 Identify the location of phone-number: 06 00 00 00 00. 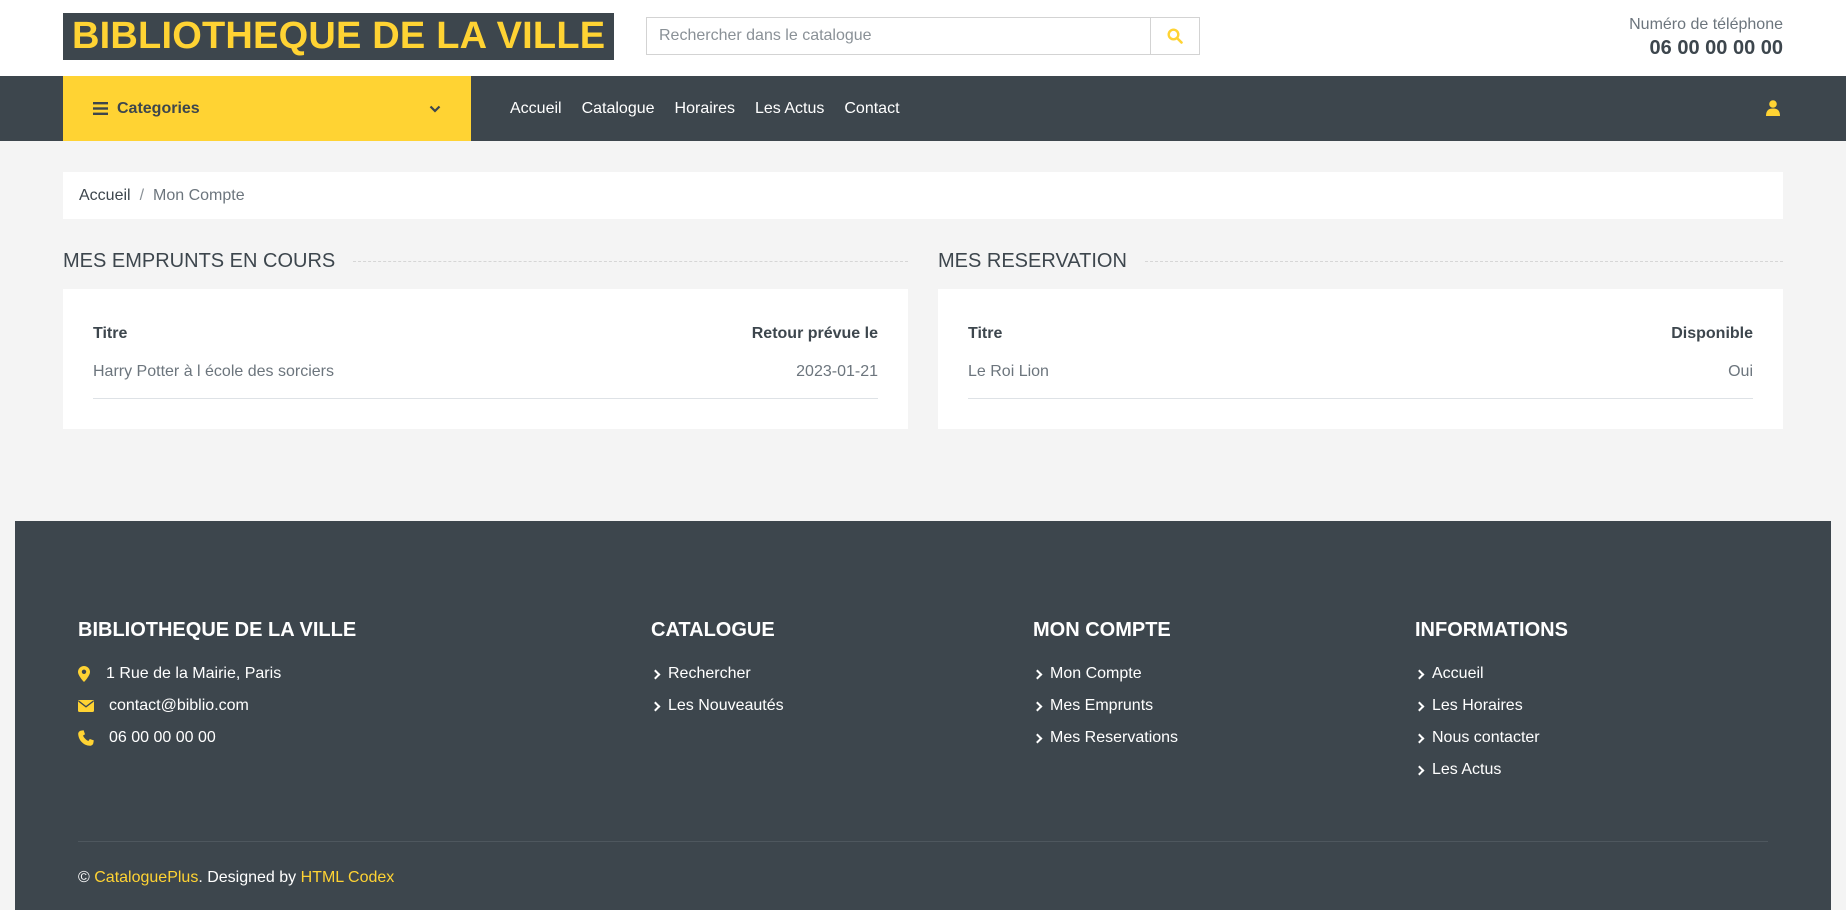
(1716, 48).